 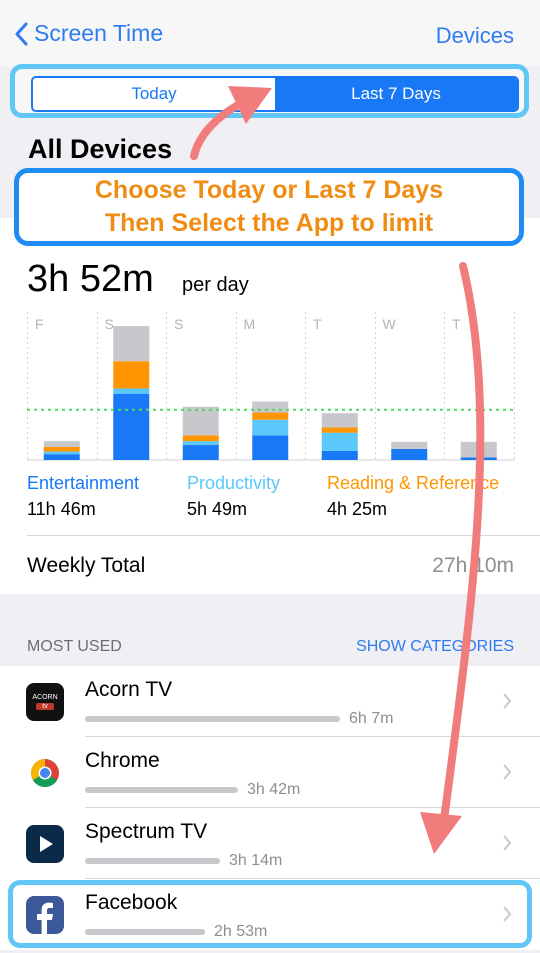 What do you see at coordinates (45, 915) in the screenshot?
I see `facebook-icon` at bounding box center [45, 915].